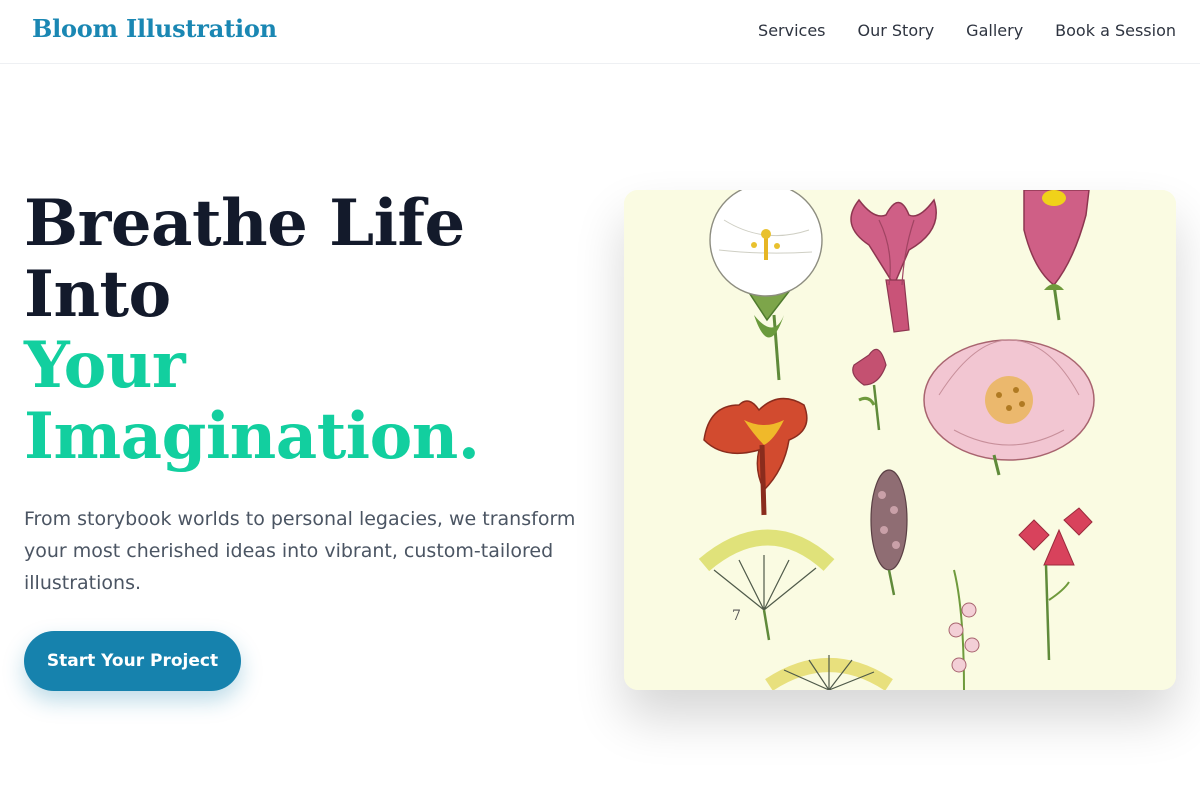 Image resolution: width=1200 pixels, height=800 pixels. What do you see at coordinates (736, 616) in the screenshot?
I see `plate-number: 7` at bounding box center [736, 616].